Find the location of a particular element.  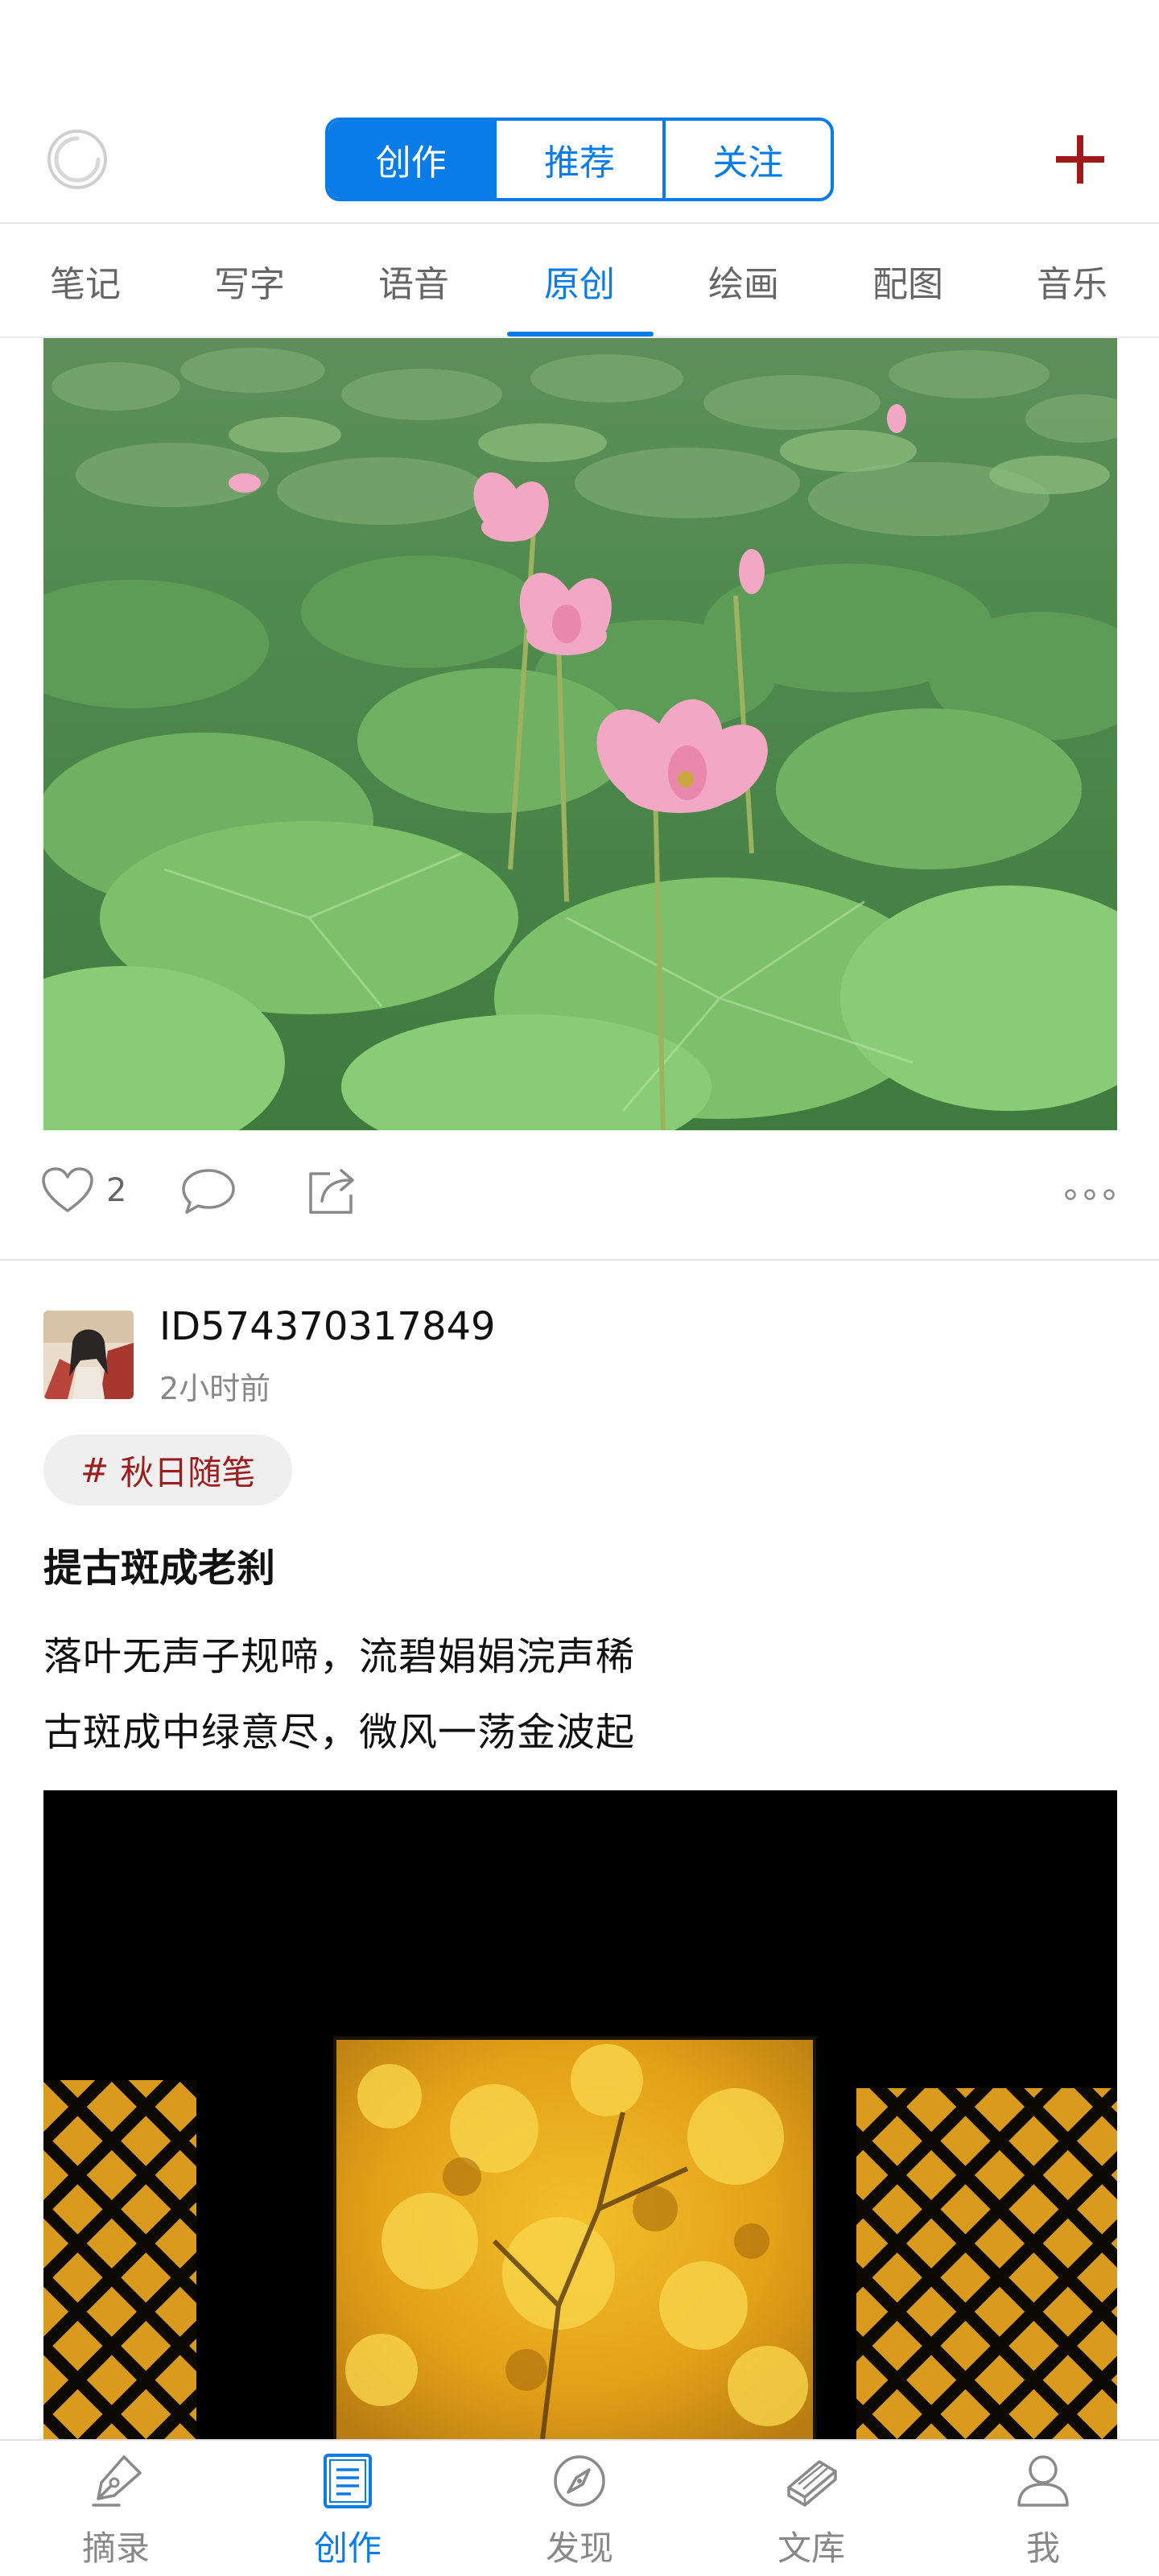

post-timestamp: 2小时前 is located at coordinates (215, 1388).